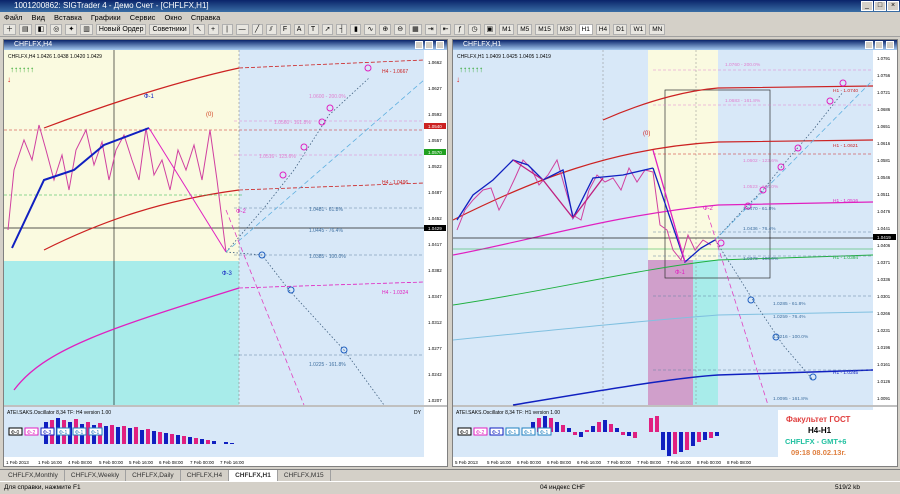 The image size is (900, 494). I want to click on menu-charts: Графики, so click(106, 17).